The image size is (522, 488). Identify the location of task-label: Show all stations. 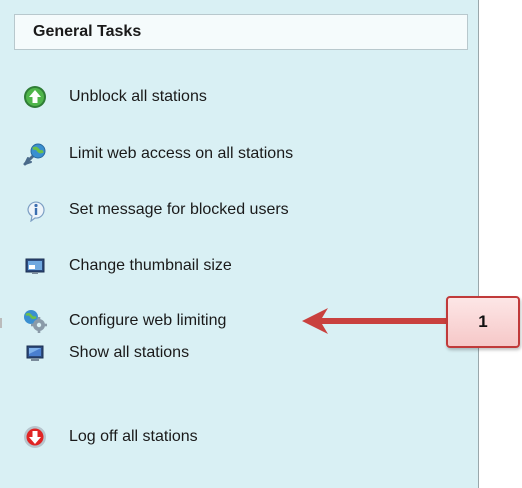
(129, 352).